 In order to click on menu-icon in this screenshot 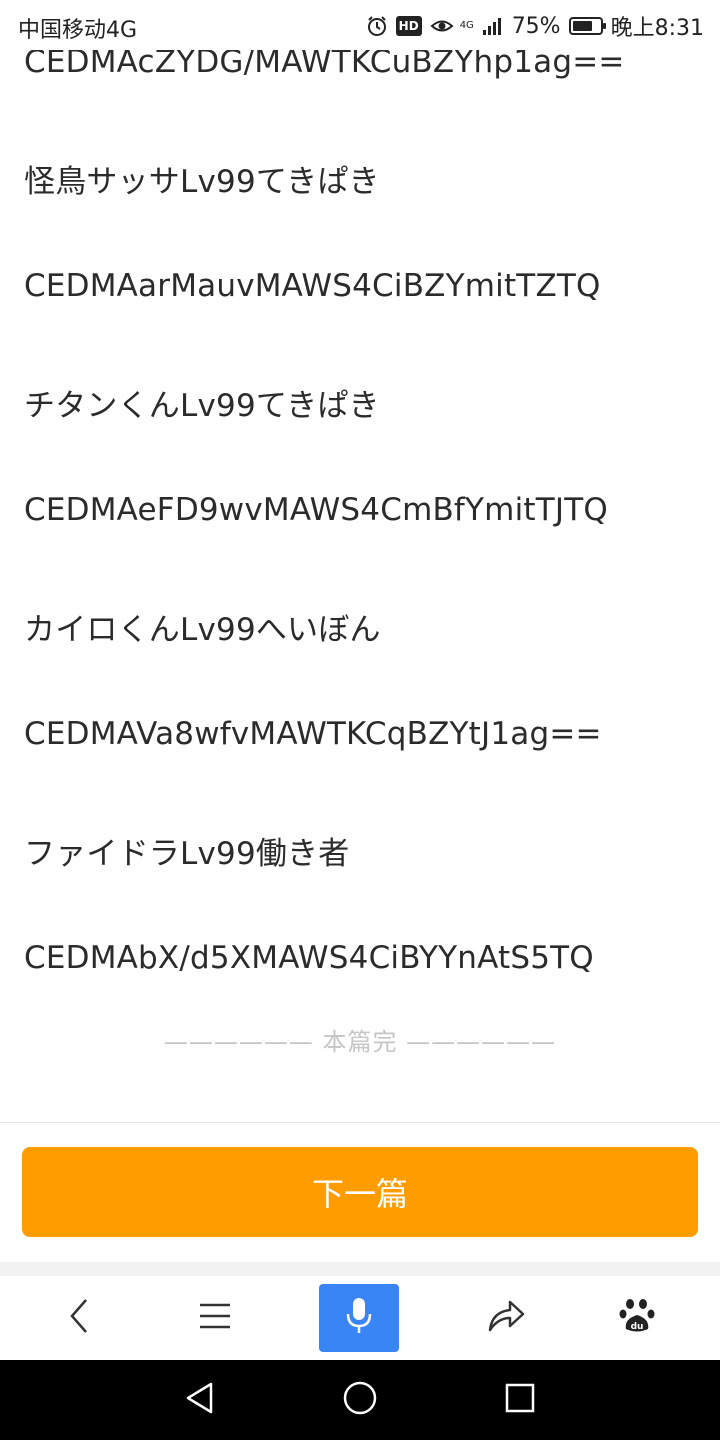, I will do `click(215, 1318)`.